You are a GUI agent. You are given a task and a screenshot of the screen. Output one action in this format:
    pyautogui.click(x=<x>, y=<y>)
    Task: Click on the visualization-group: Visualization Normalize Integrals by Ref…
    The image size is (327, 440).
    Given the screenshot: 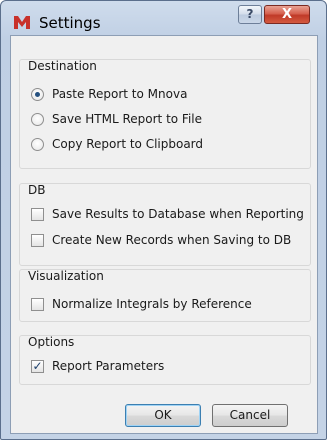 What is the action you would take?
    pyautogui.click(x=165, y=295)
    